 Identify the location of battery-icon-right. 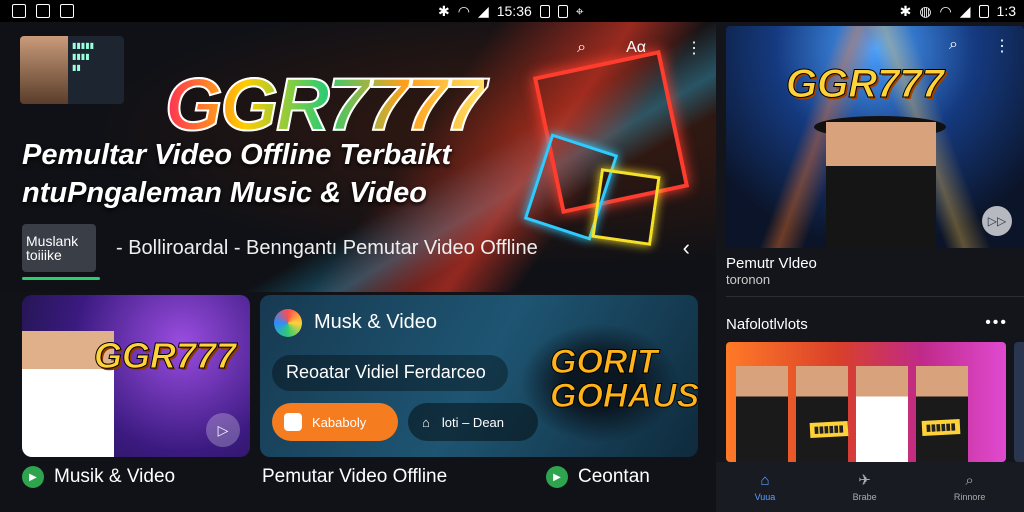
(983, 11).